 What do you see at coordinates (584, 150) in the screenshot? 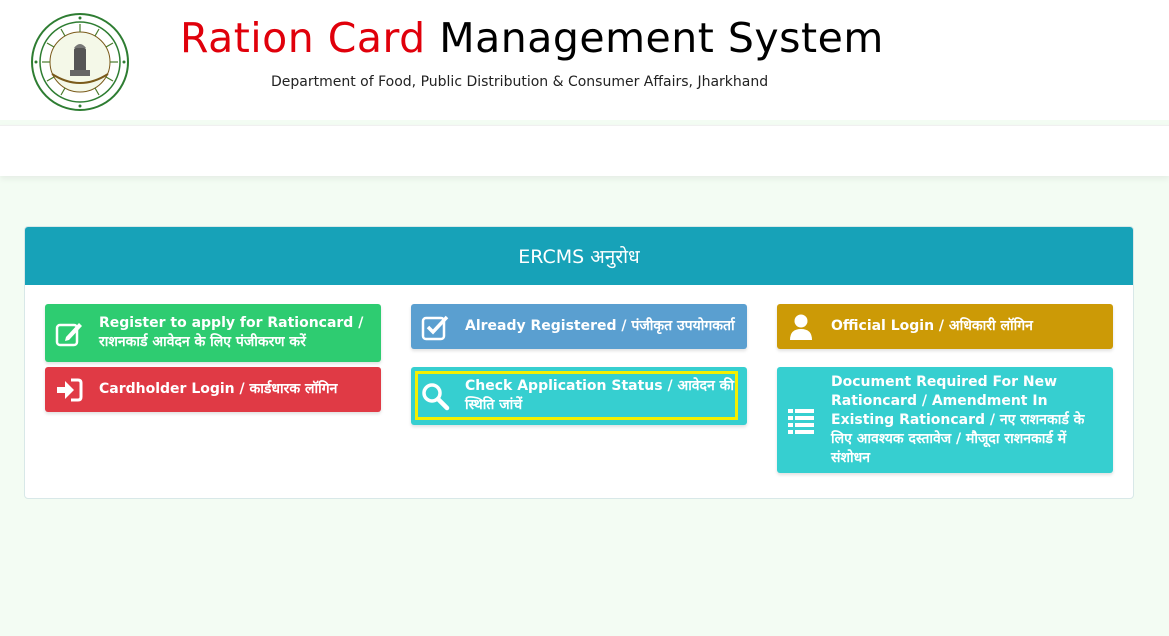
I see `nav-bar` at bounding box center [584, 150].